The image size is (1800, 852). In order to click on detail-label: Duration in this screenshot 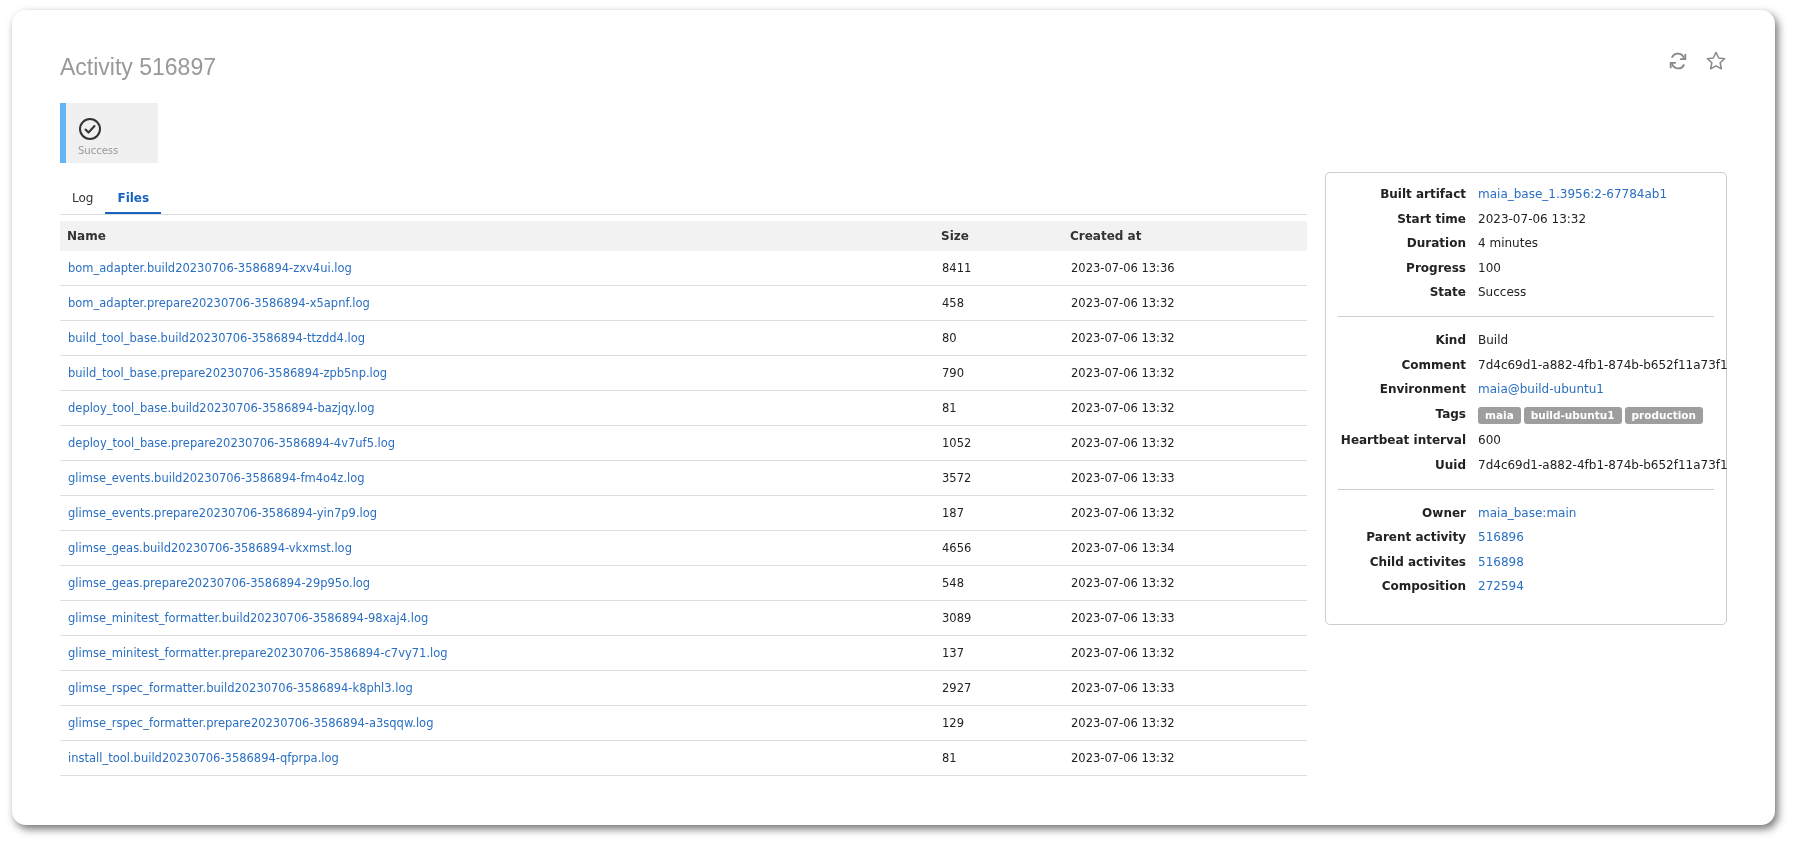, I will do `click(1435, 243)`.